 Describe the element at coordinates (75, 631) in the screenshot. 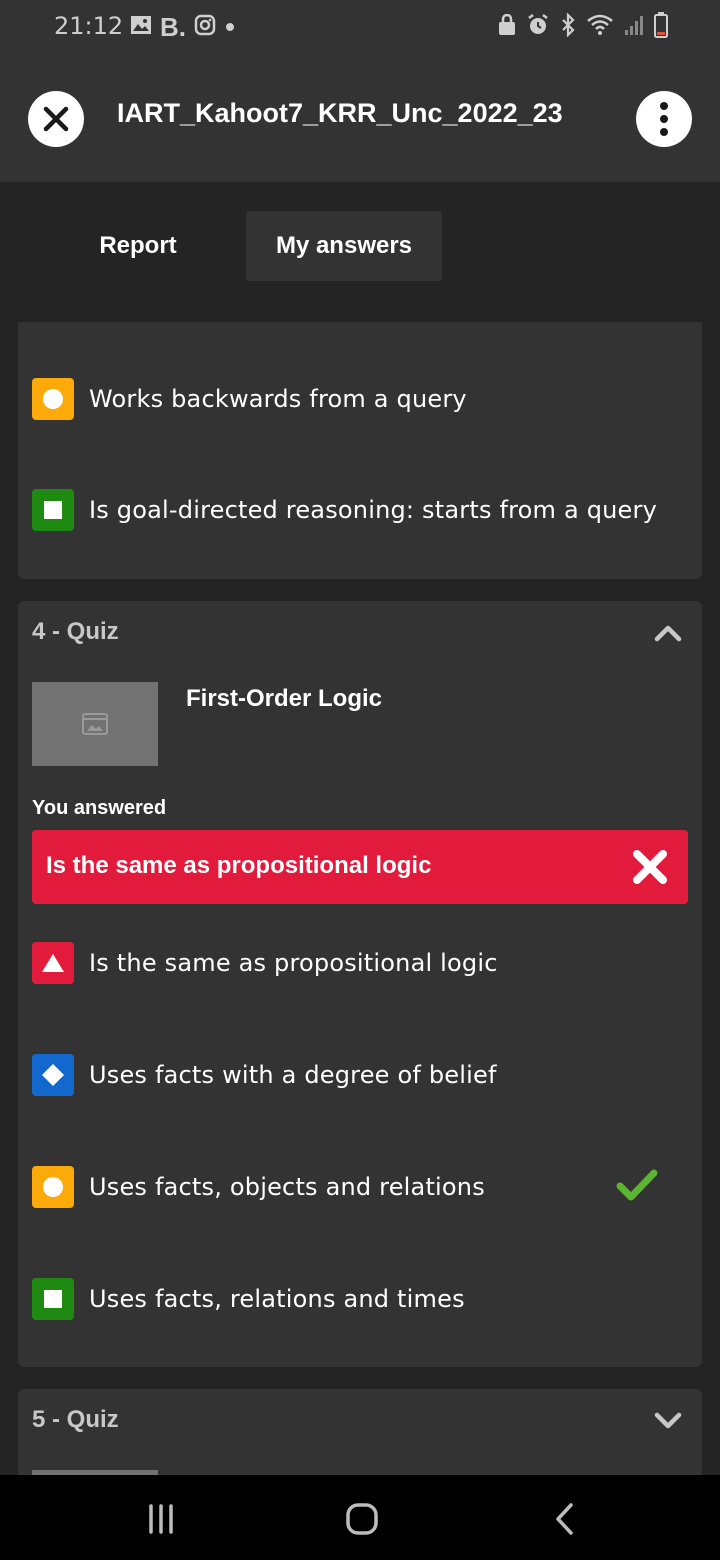

I see `question-title: 4 - Quiz` at that location.